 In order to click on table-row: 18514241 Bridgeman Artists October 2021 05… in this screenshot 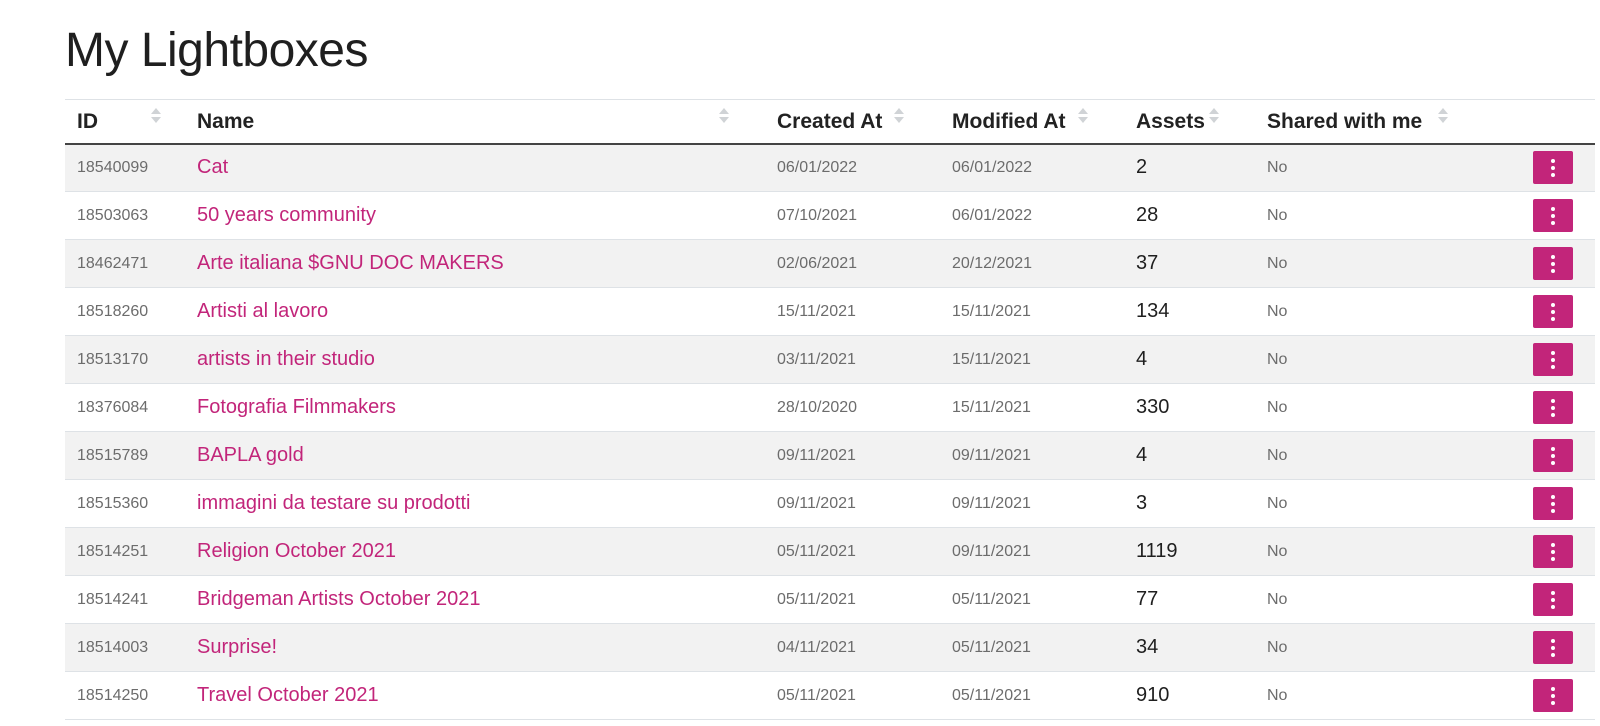, I will do `click(830, 599)`.